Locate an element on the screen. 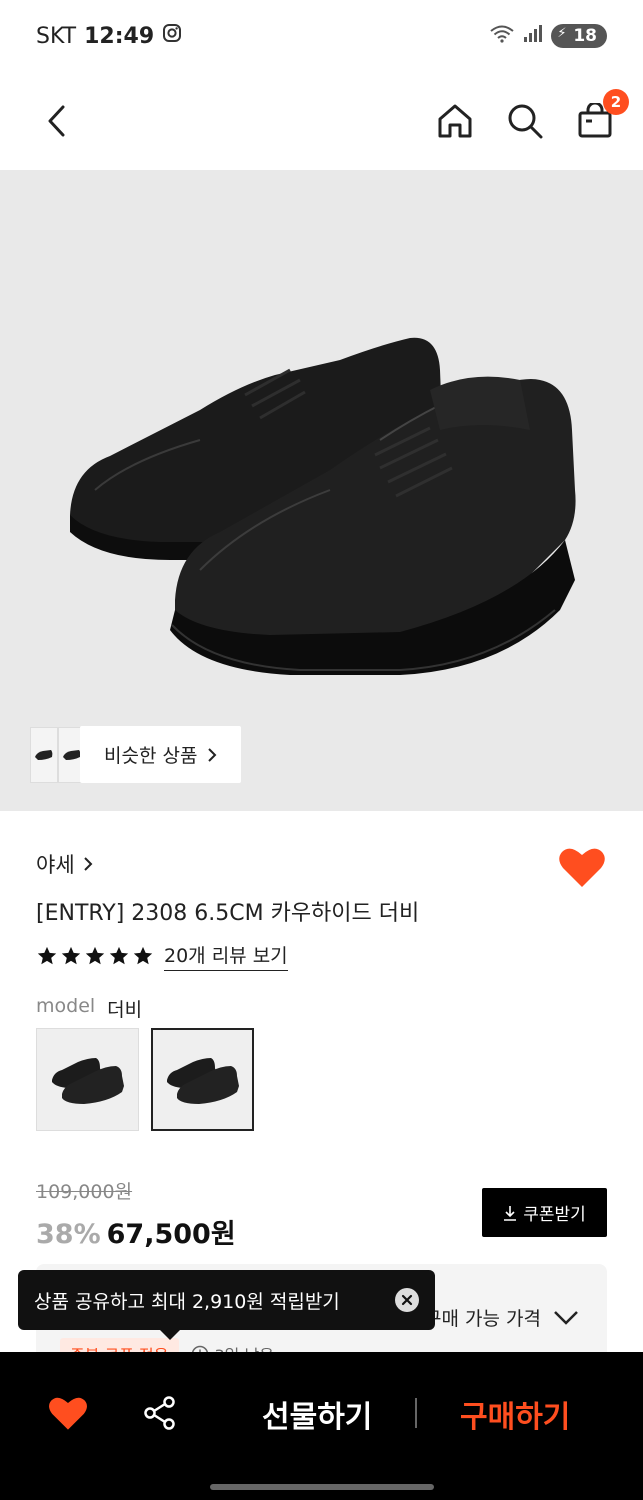 The width and height of the screenshot is (643, 1500). search-icon is located at coordinates (525, 121).